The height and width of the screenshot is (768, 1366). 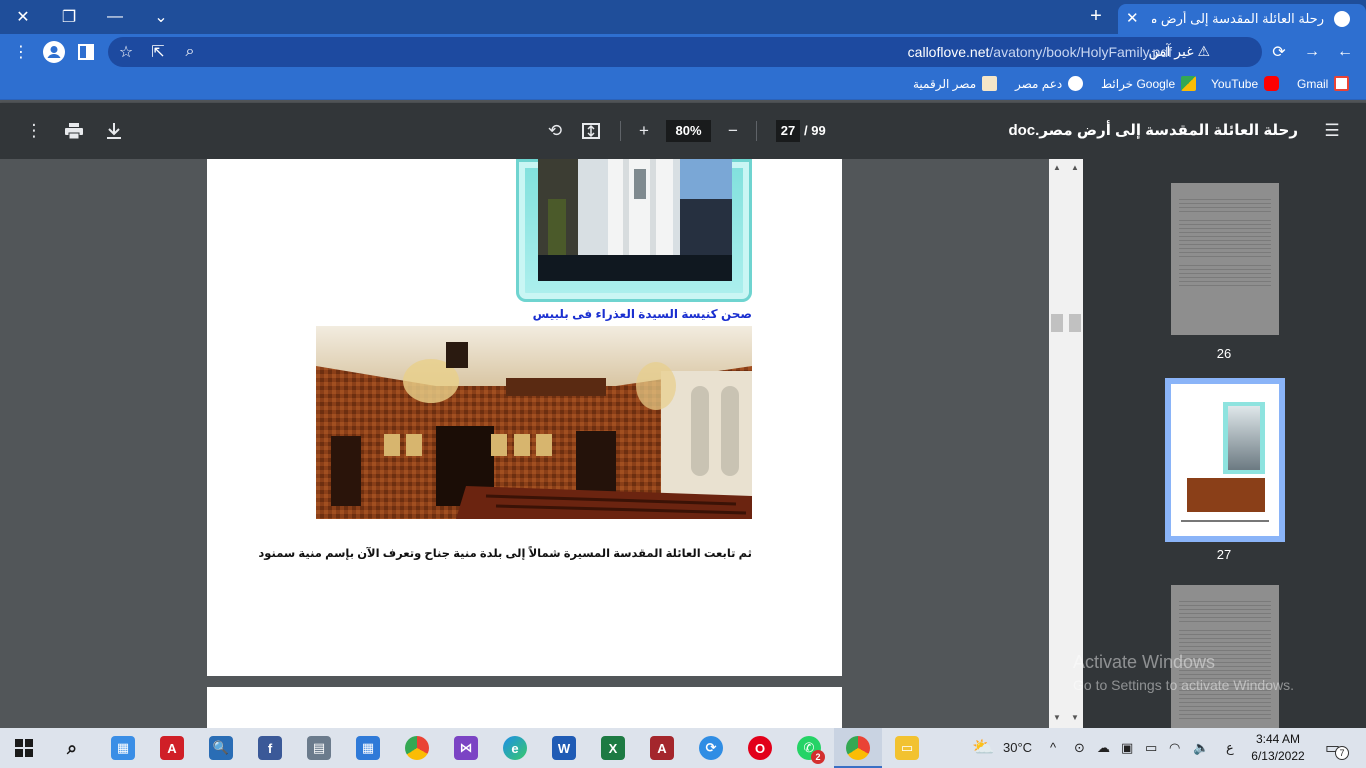 I want to click on zoom-level-field: 80%, so click(x=688, y=131).